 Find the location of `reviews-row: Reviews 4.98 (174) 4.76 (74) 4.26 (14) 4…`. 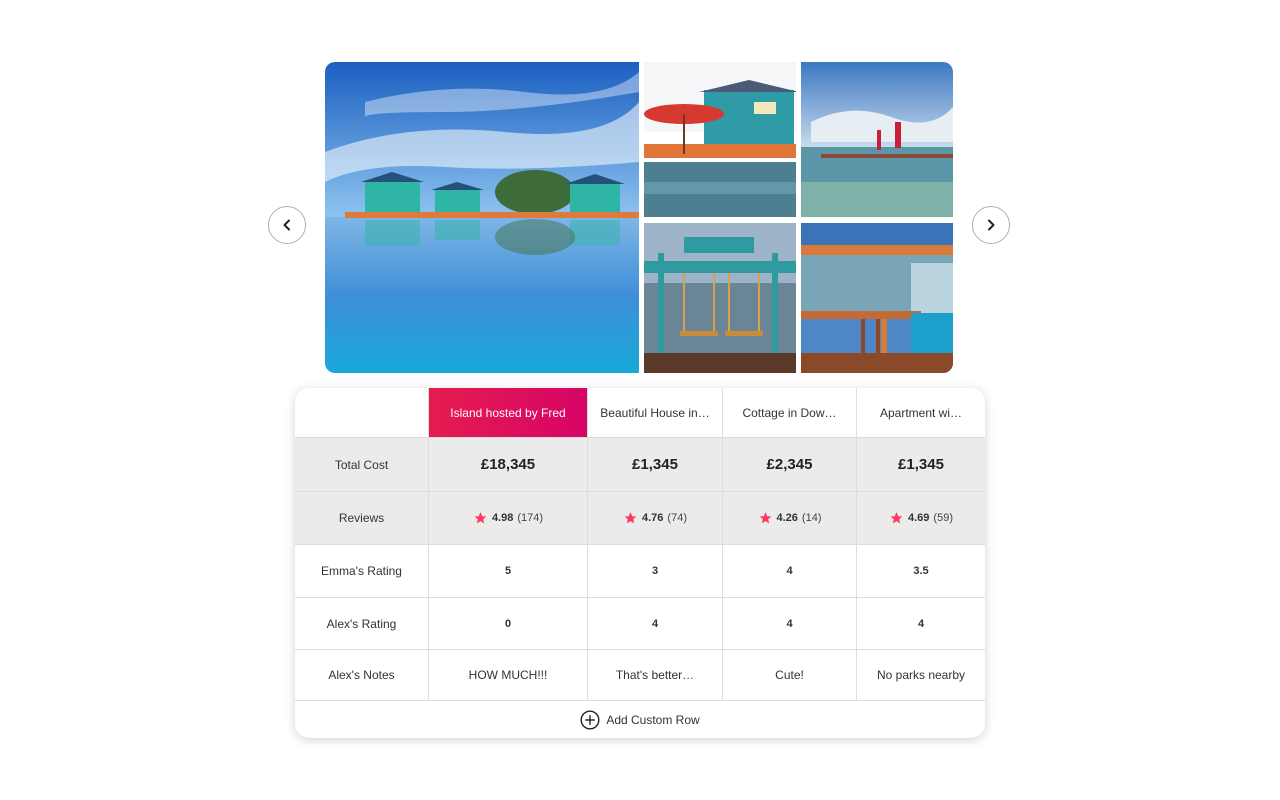

reviews-row: Reviews 4.98 (174) 4.76 (74) 4.26 (14) 4… is located at coordinates (640, 518).